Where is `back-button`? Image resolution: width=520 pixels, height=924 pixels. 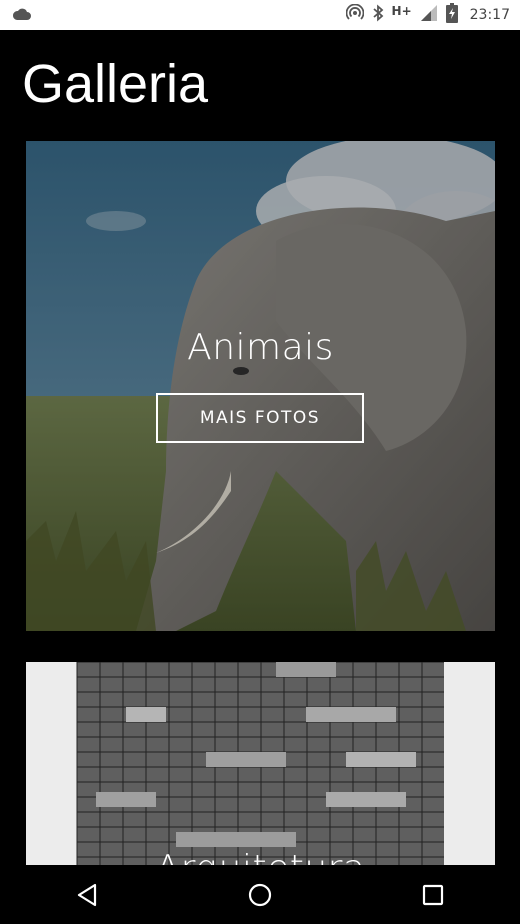 back-button is located at coordinates (87, 894).